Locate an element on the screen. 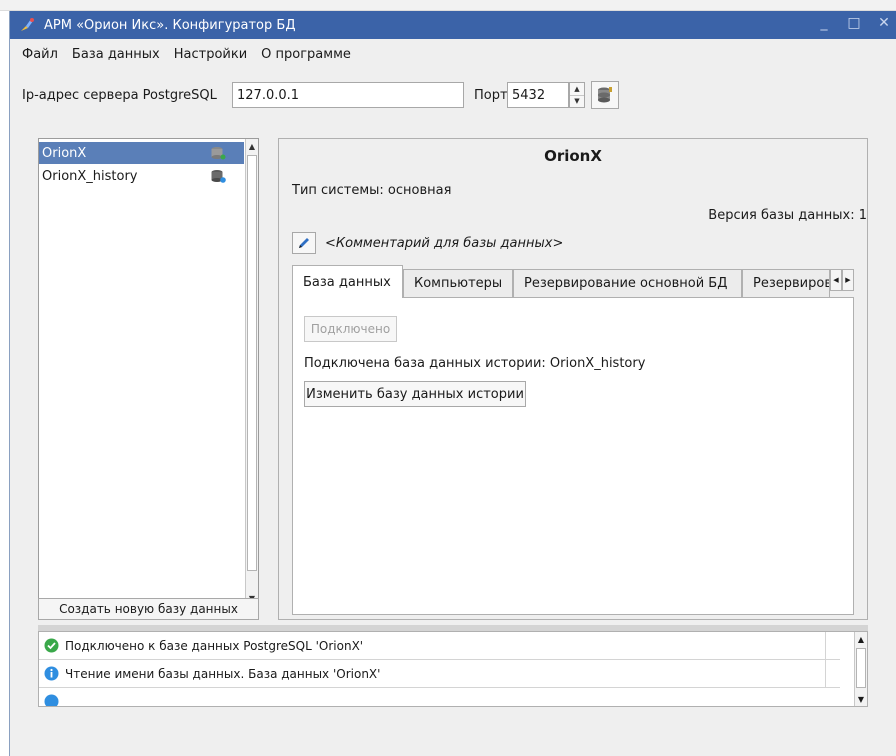 Image resolution: width=896 pixels, height=756 pixels. port-label: Порт is located at coordinates (491, 95).